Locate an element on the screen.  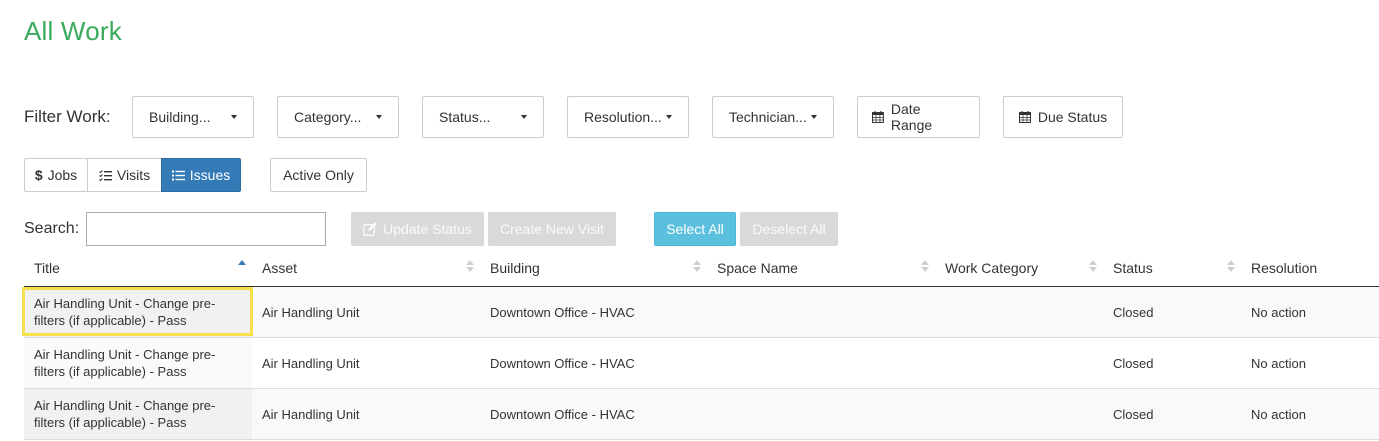
column-header-title: Title is located at coordinates (138, 268).